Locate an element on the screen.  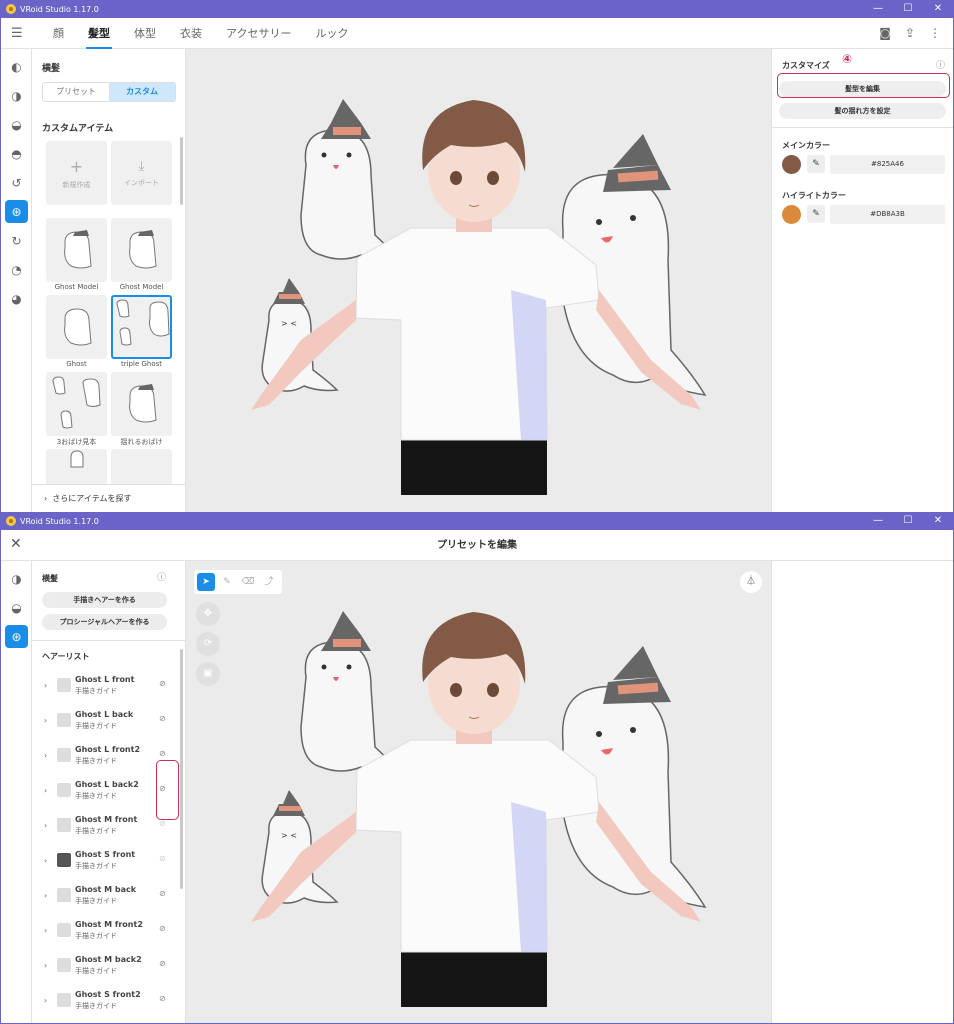
app-logo-icon is located at coordinates (11, 521).